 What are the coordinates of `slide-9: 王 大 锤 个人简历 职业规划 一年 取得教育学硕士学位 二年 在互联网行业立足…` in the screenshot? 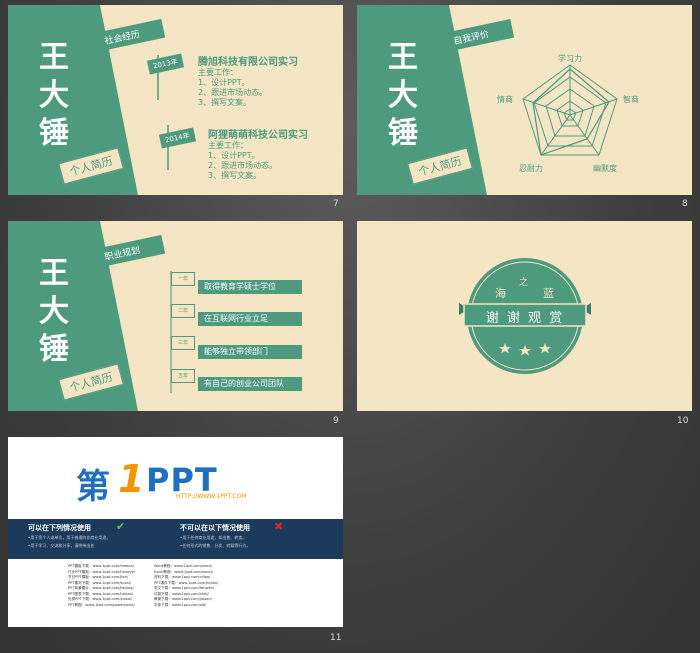 It's located at (175, 316).